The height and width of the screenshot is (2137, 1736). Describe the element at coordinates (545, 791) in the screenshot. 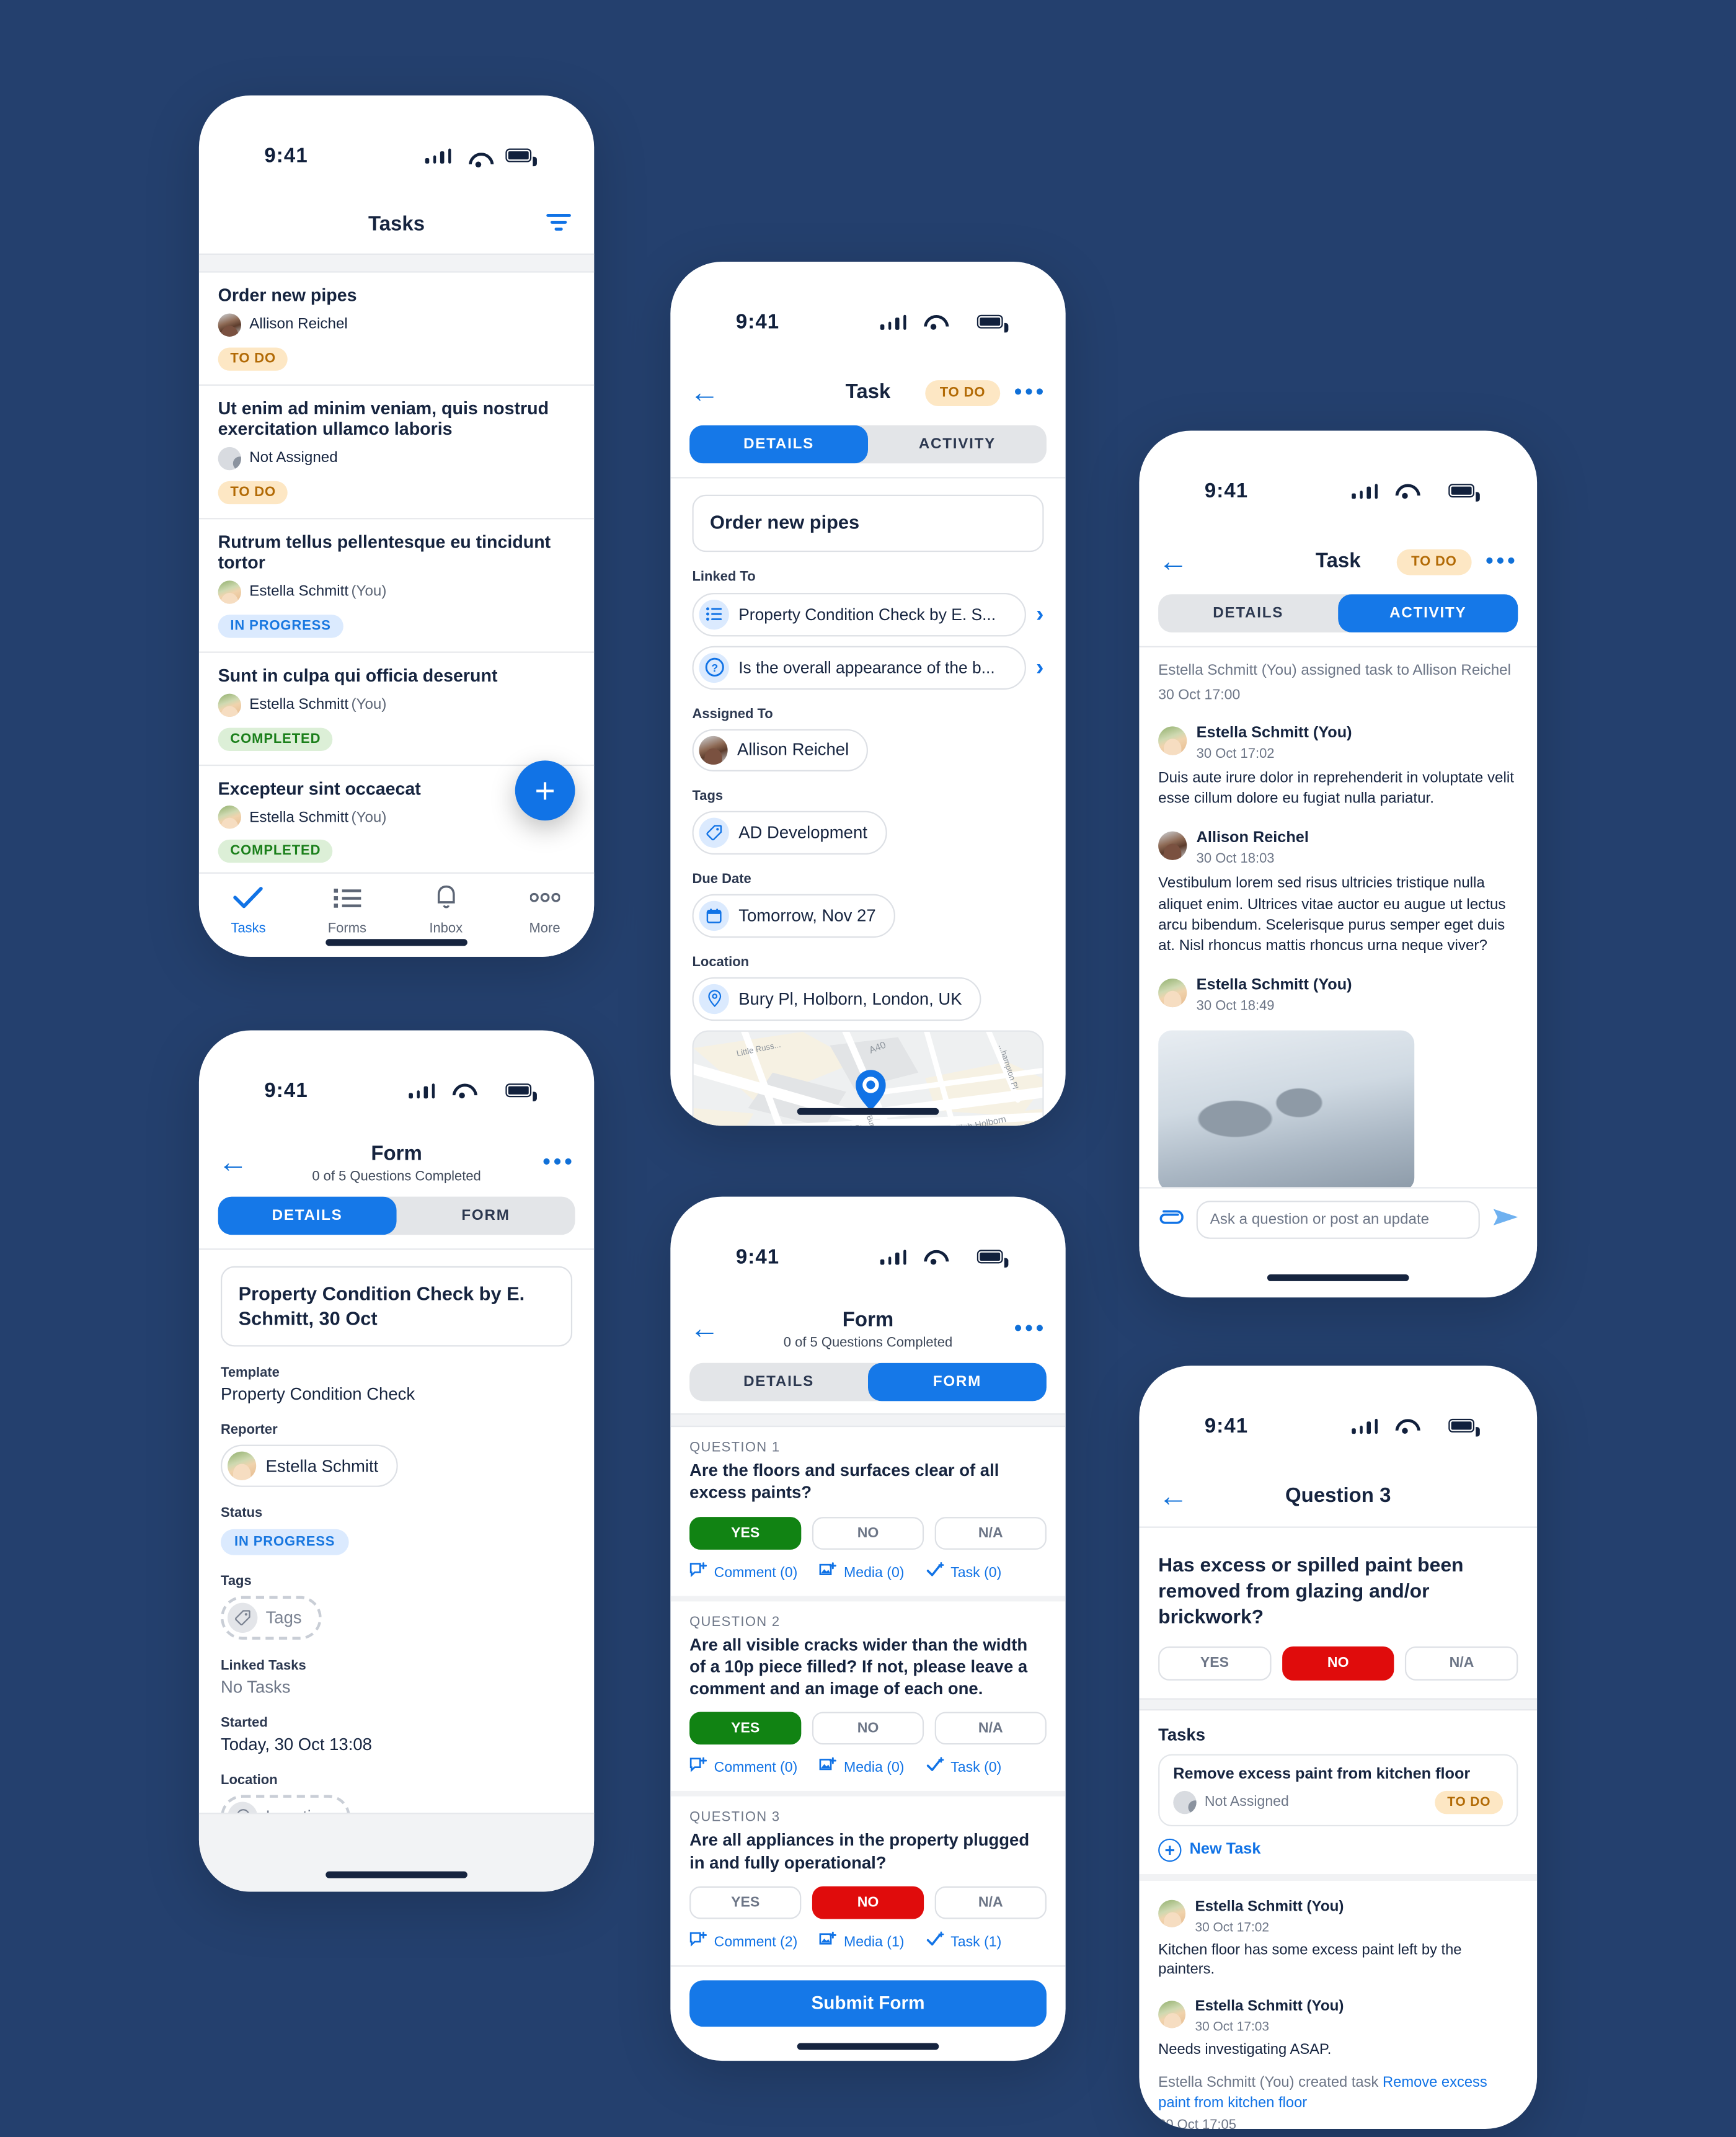

I see `add-task-button: +` at that location.